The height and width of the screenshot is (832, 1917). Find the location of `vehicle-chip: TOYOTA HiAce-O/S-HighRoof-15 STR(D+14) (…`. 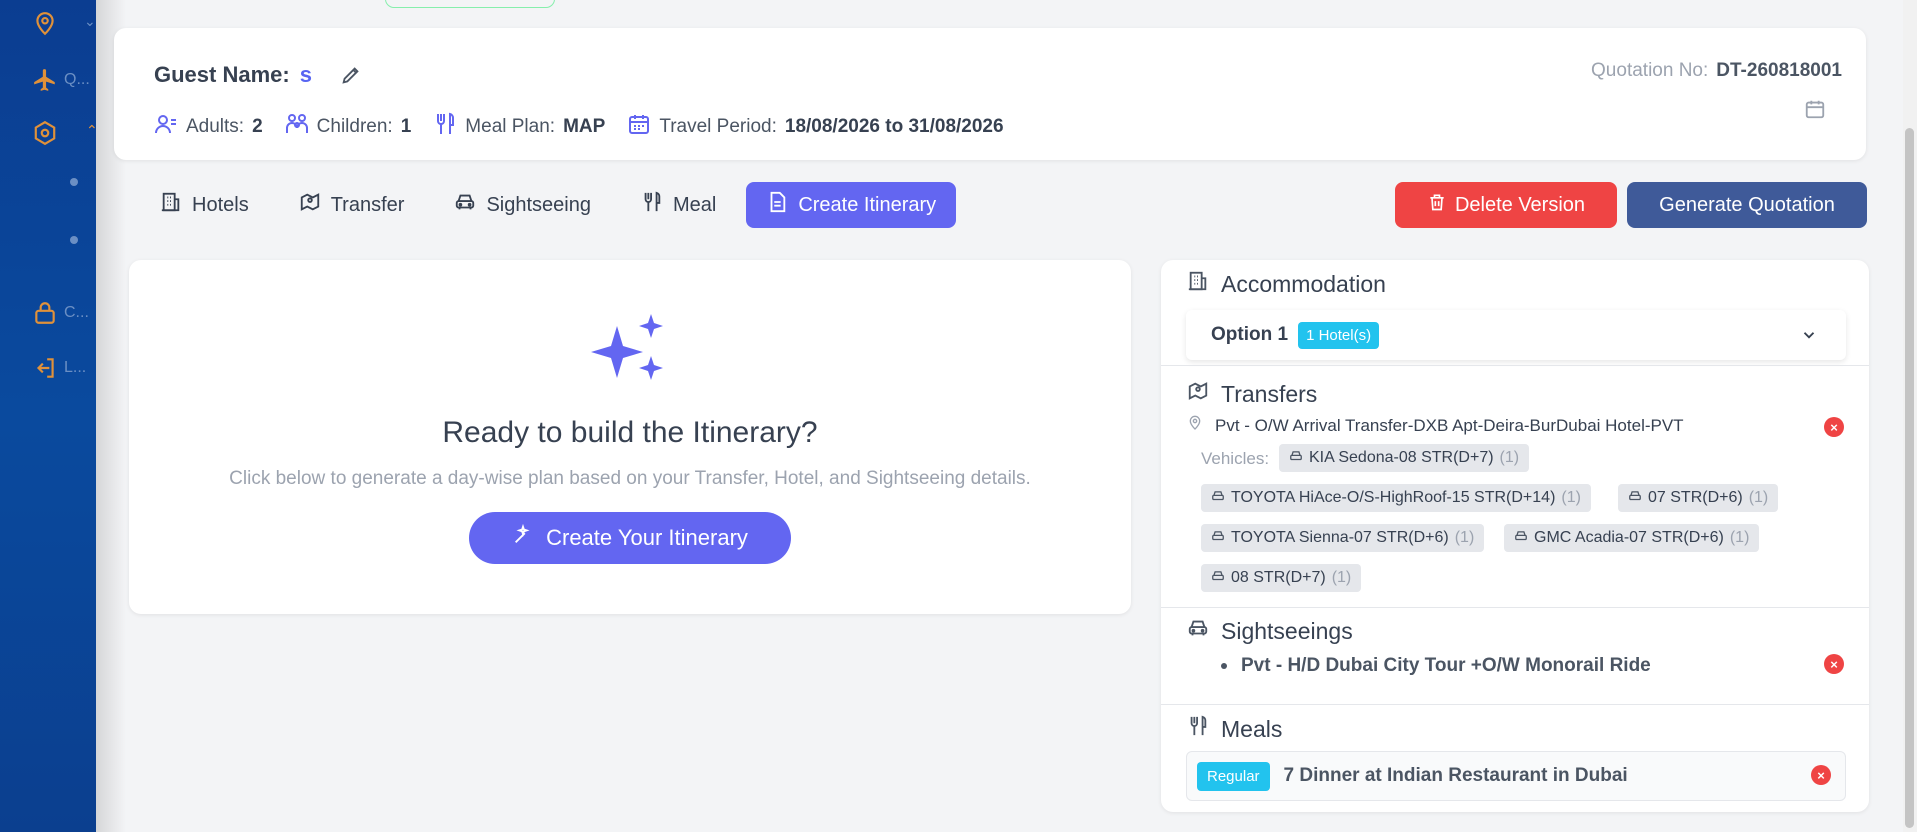

vehicle-chip: TOYOTA HiAce-O/S-HighRoof-15 STR(D+14) (… is located at coordinates (1396, 498).